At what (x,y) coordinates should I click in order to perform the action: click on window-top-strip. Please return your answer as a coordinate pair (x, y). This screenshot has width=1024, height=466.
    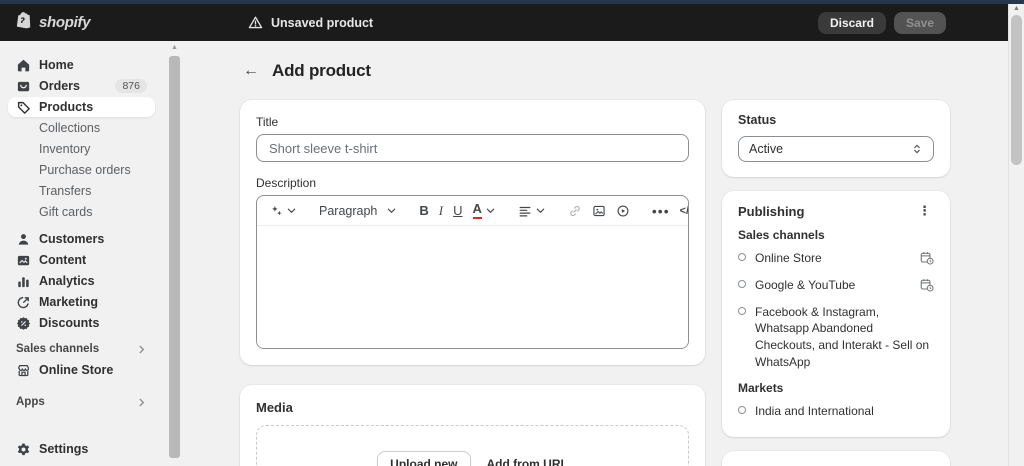
    Looking at the image, I should click on (512, 2).